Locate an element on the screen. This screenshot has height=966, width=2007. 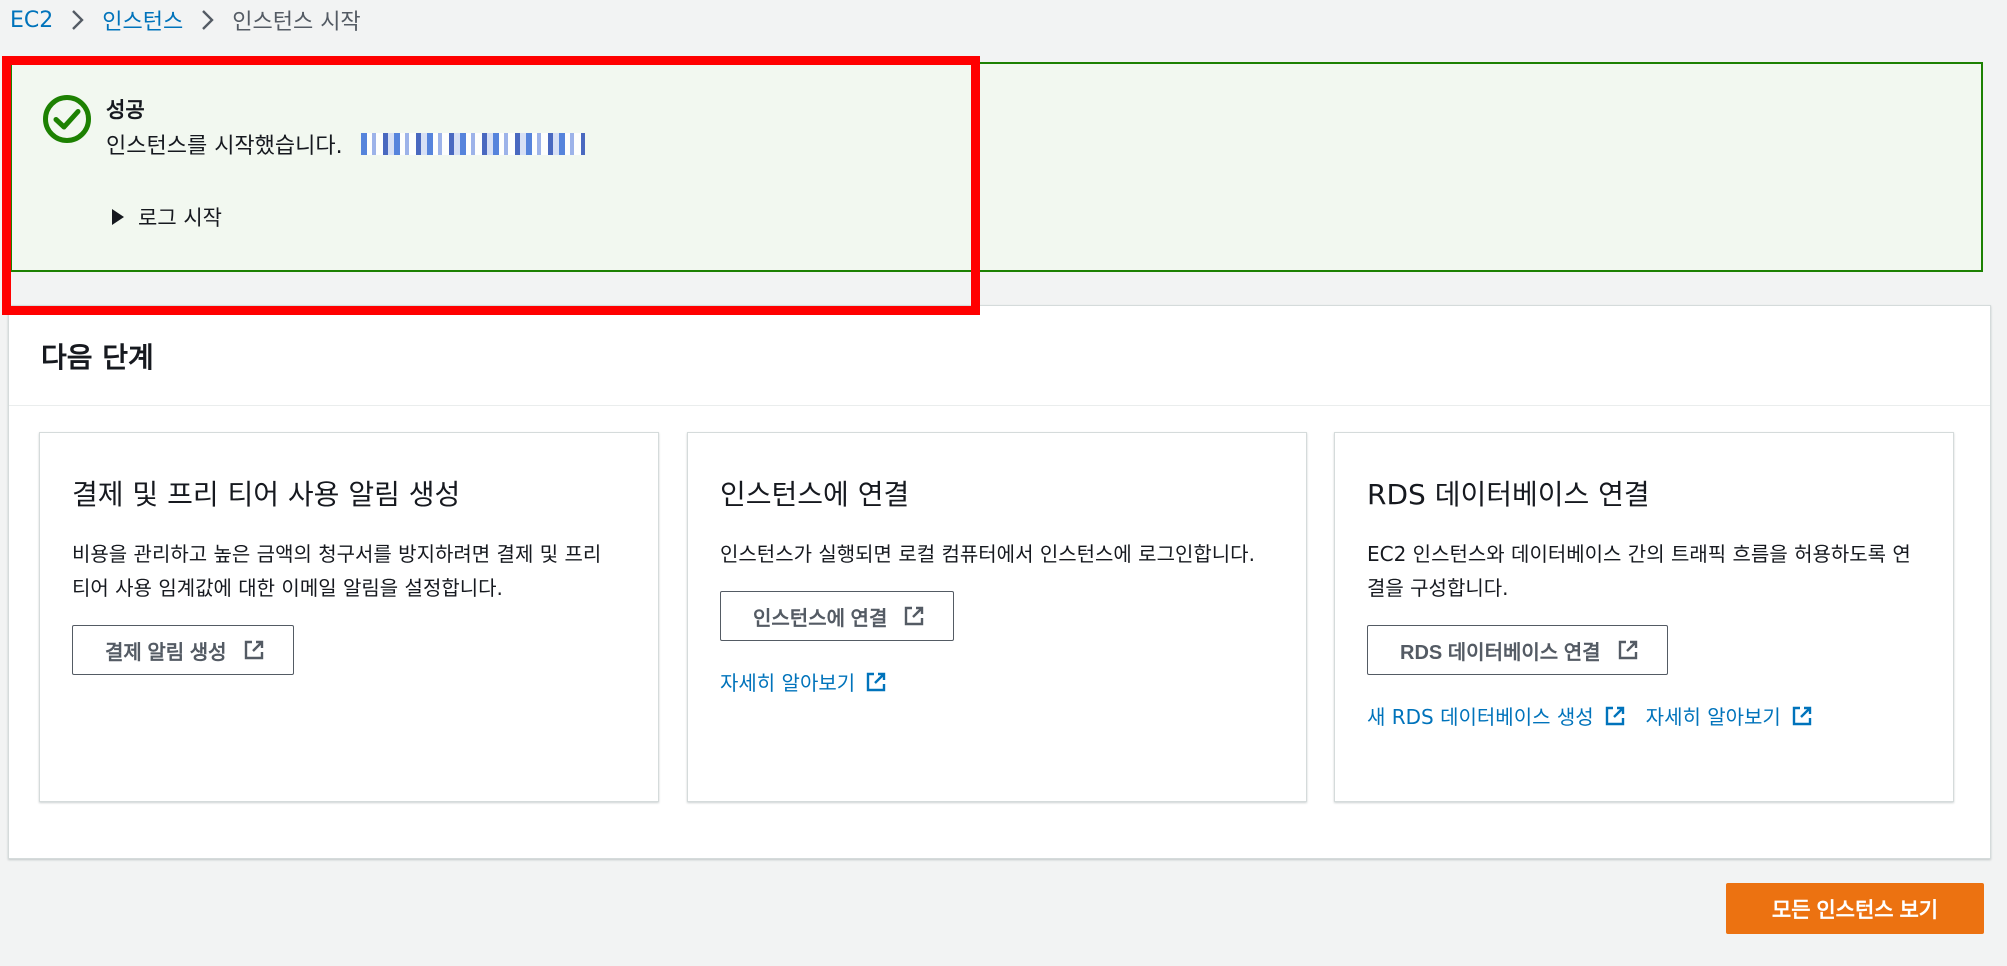
card-title: 결제 및 프리 티어 사용 알림 생성 is located at coordinates (266, 494).